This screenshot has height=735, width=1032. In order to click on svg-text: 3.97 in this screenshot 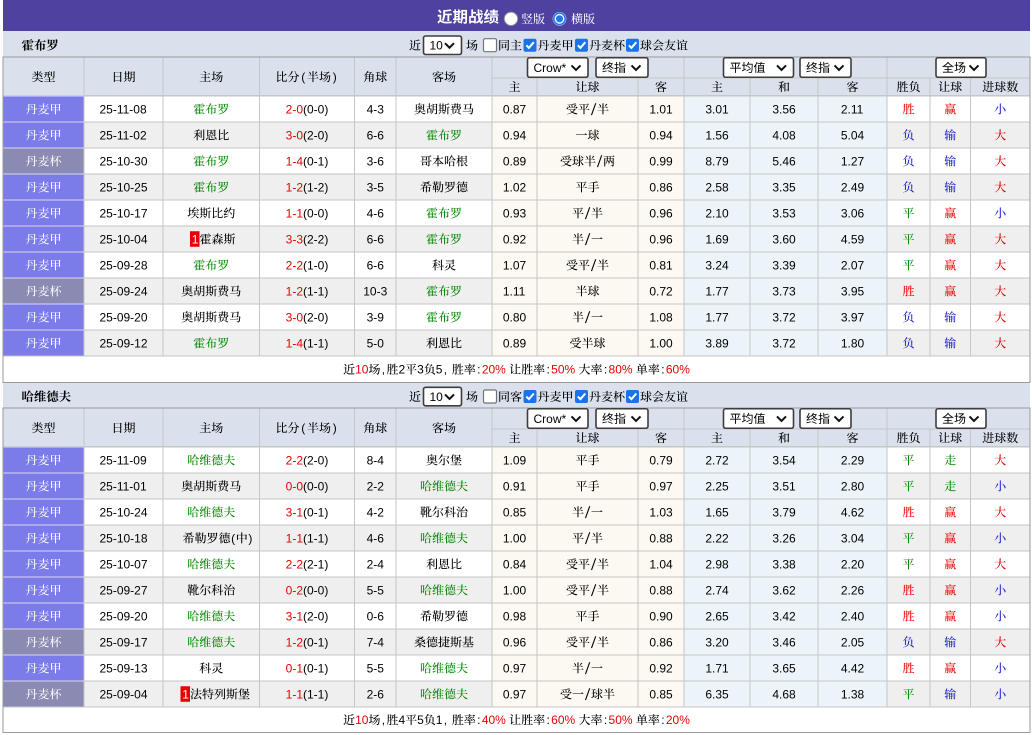, I will do `click(853, 317)`.